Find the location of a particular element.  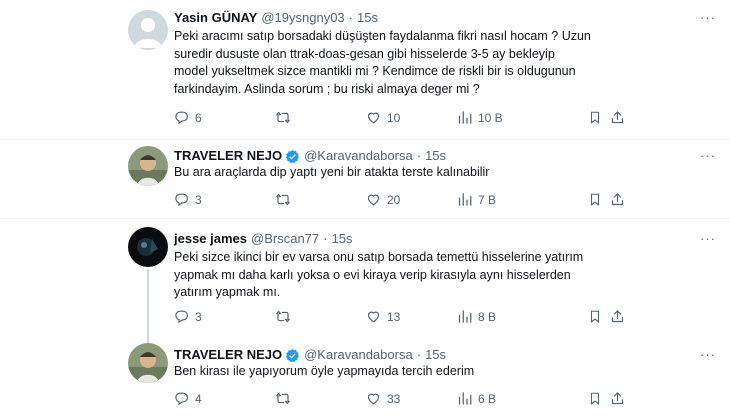

tweet-actions: 6 10 10 B is located at coordinates (444, 118).